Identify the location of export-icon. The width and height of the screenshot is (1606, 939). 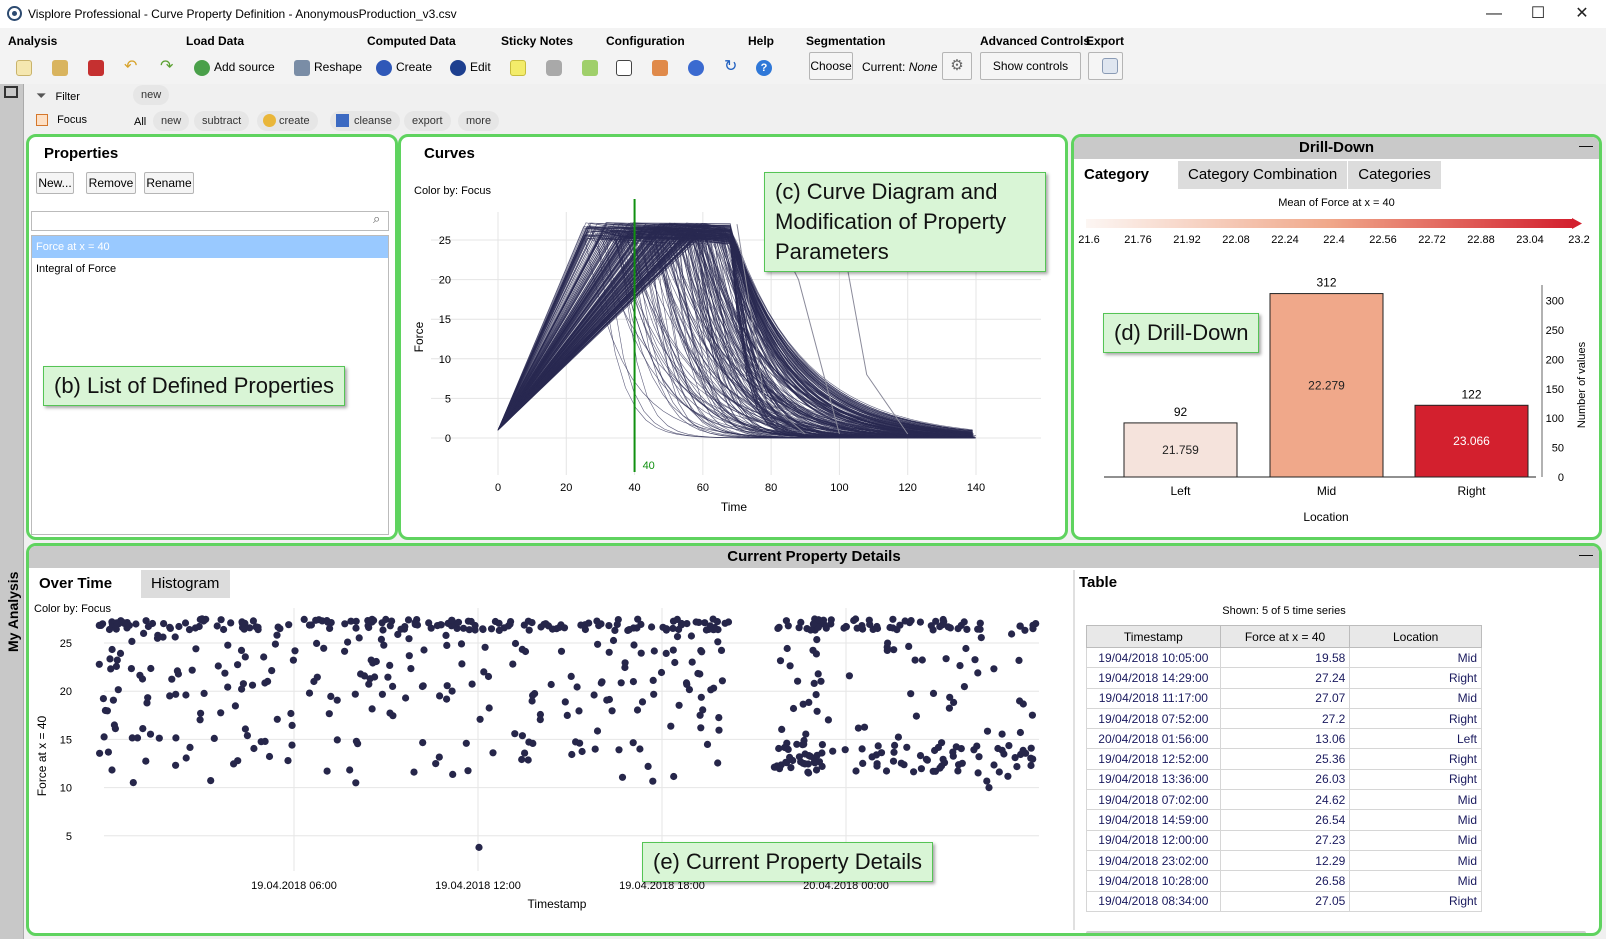
(1105, 66).